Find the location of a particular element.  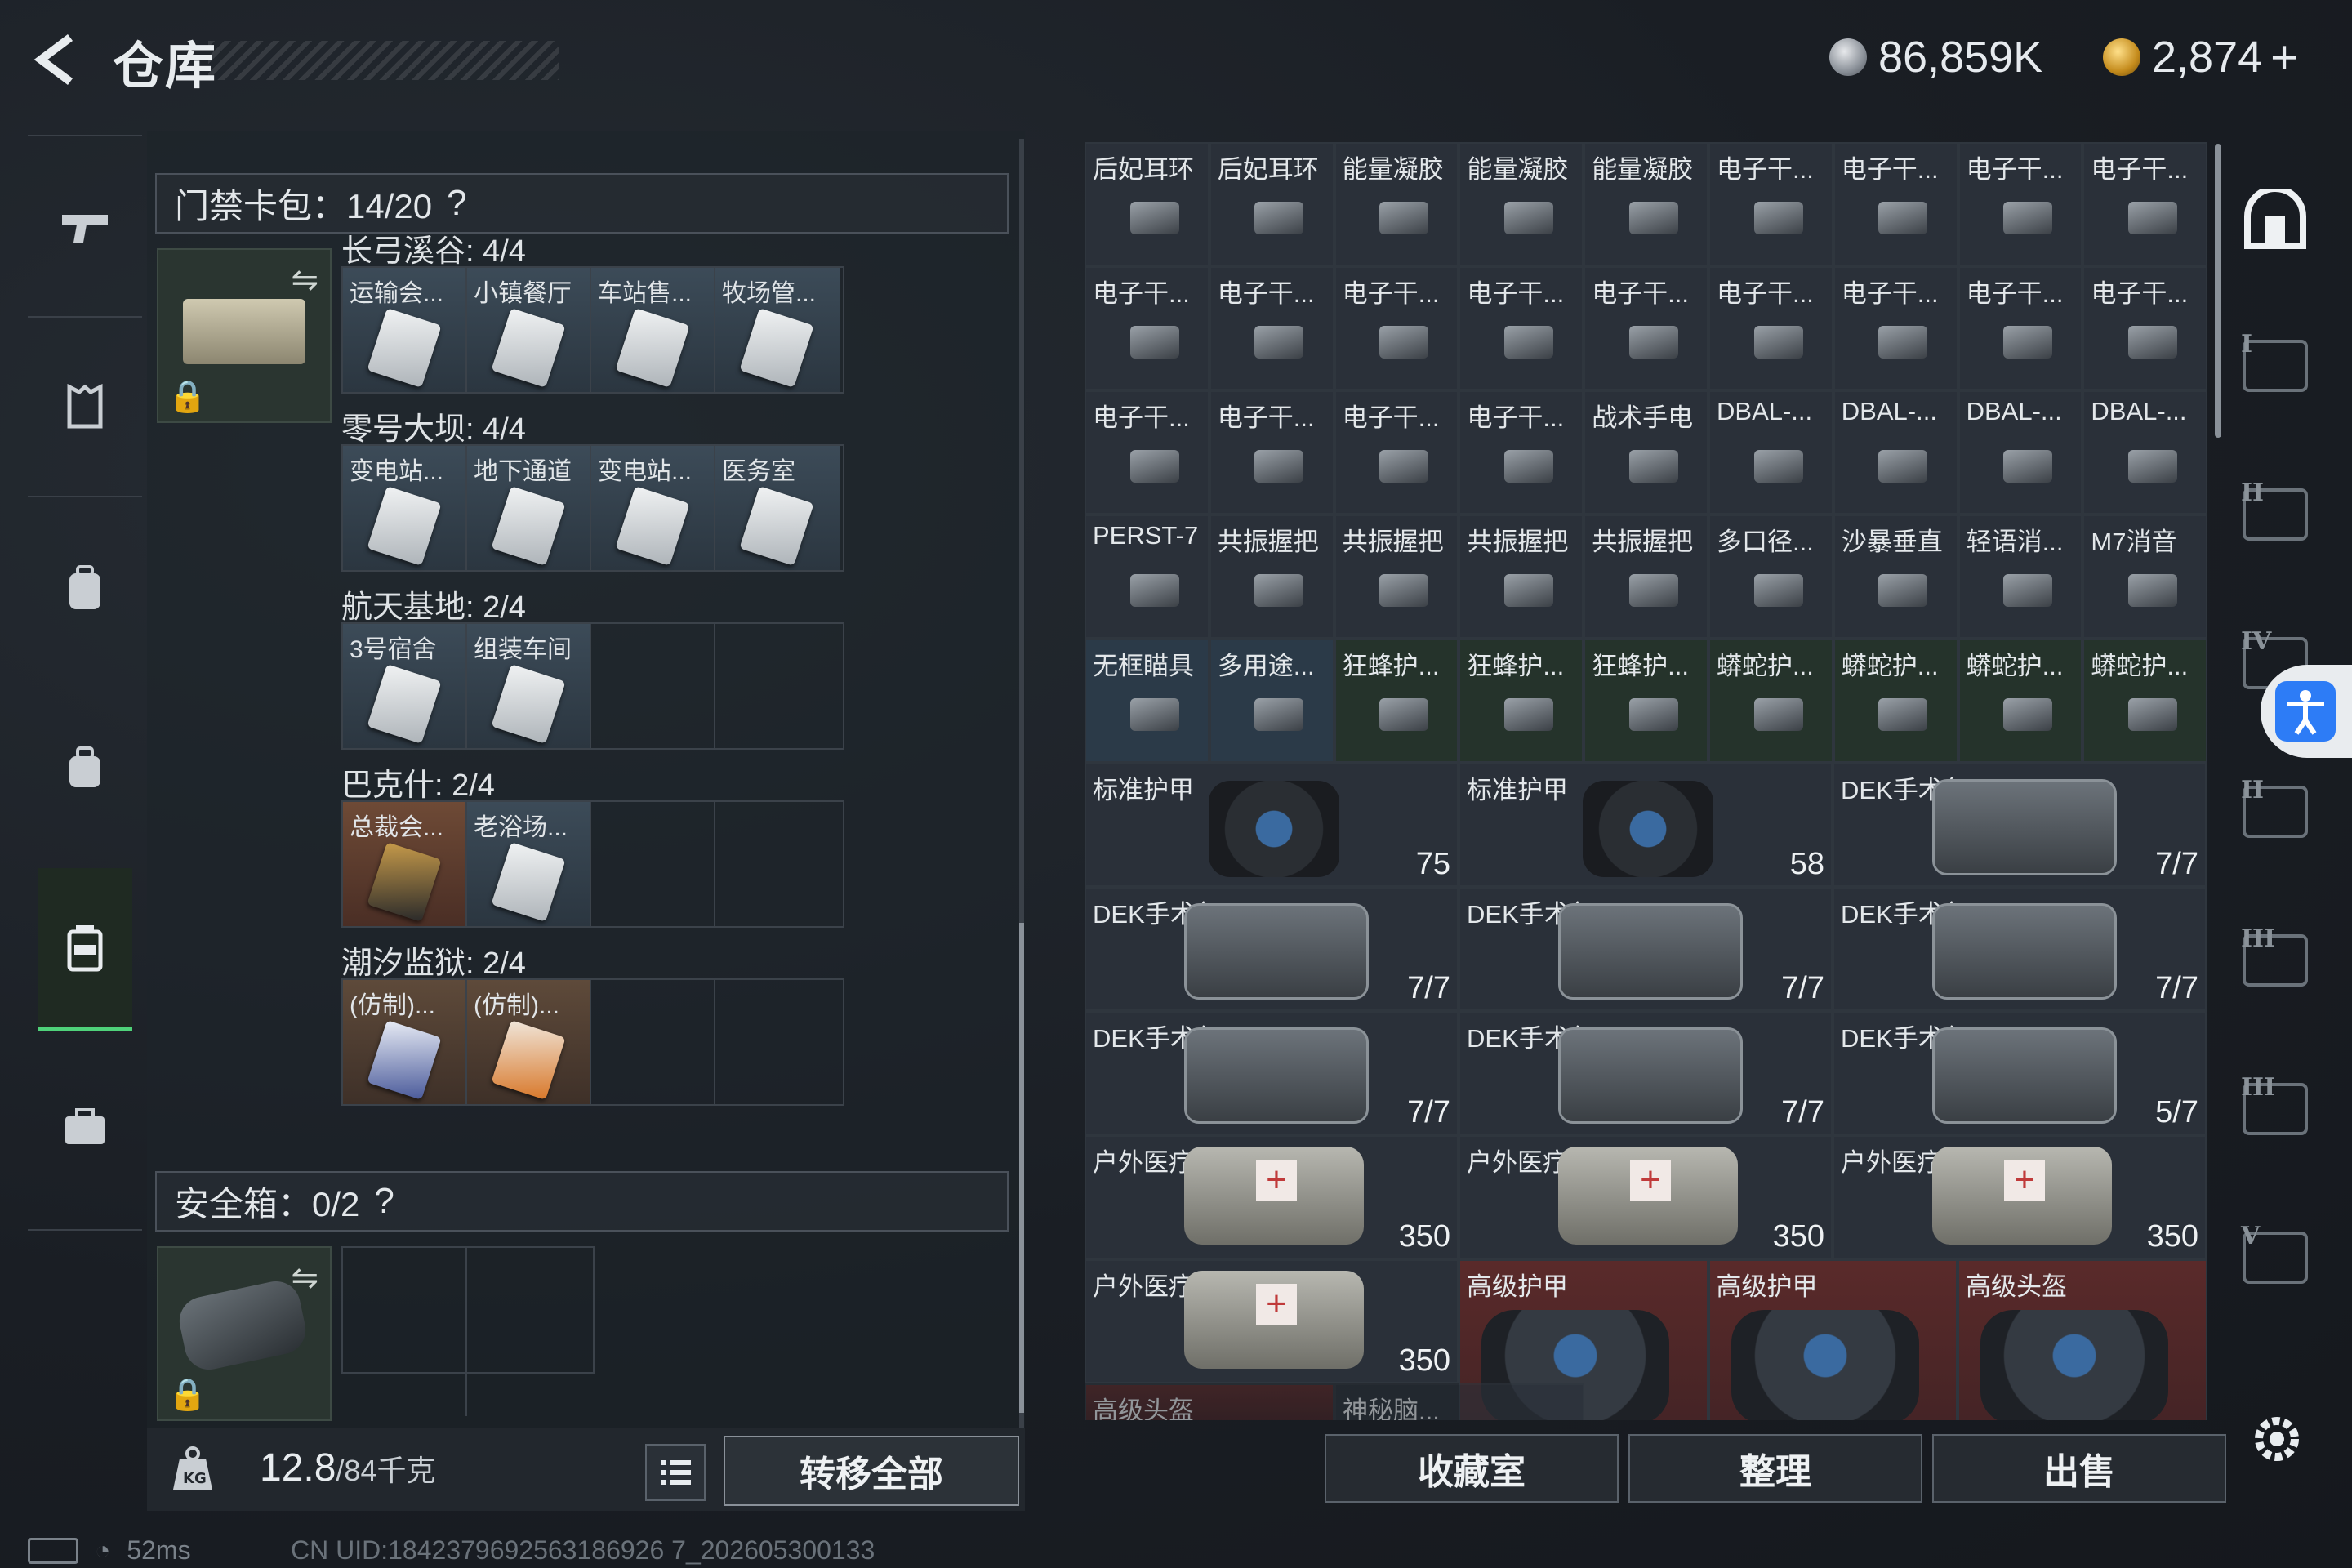

keycard-pack-container: ⇋ 🔒 is located at coordinates (245, 335).